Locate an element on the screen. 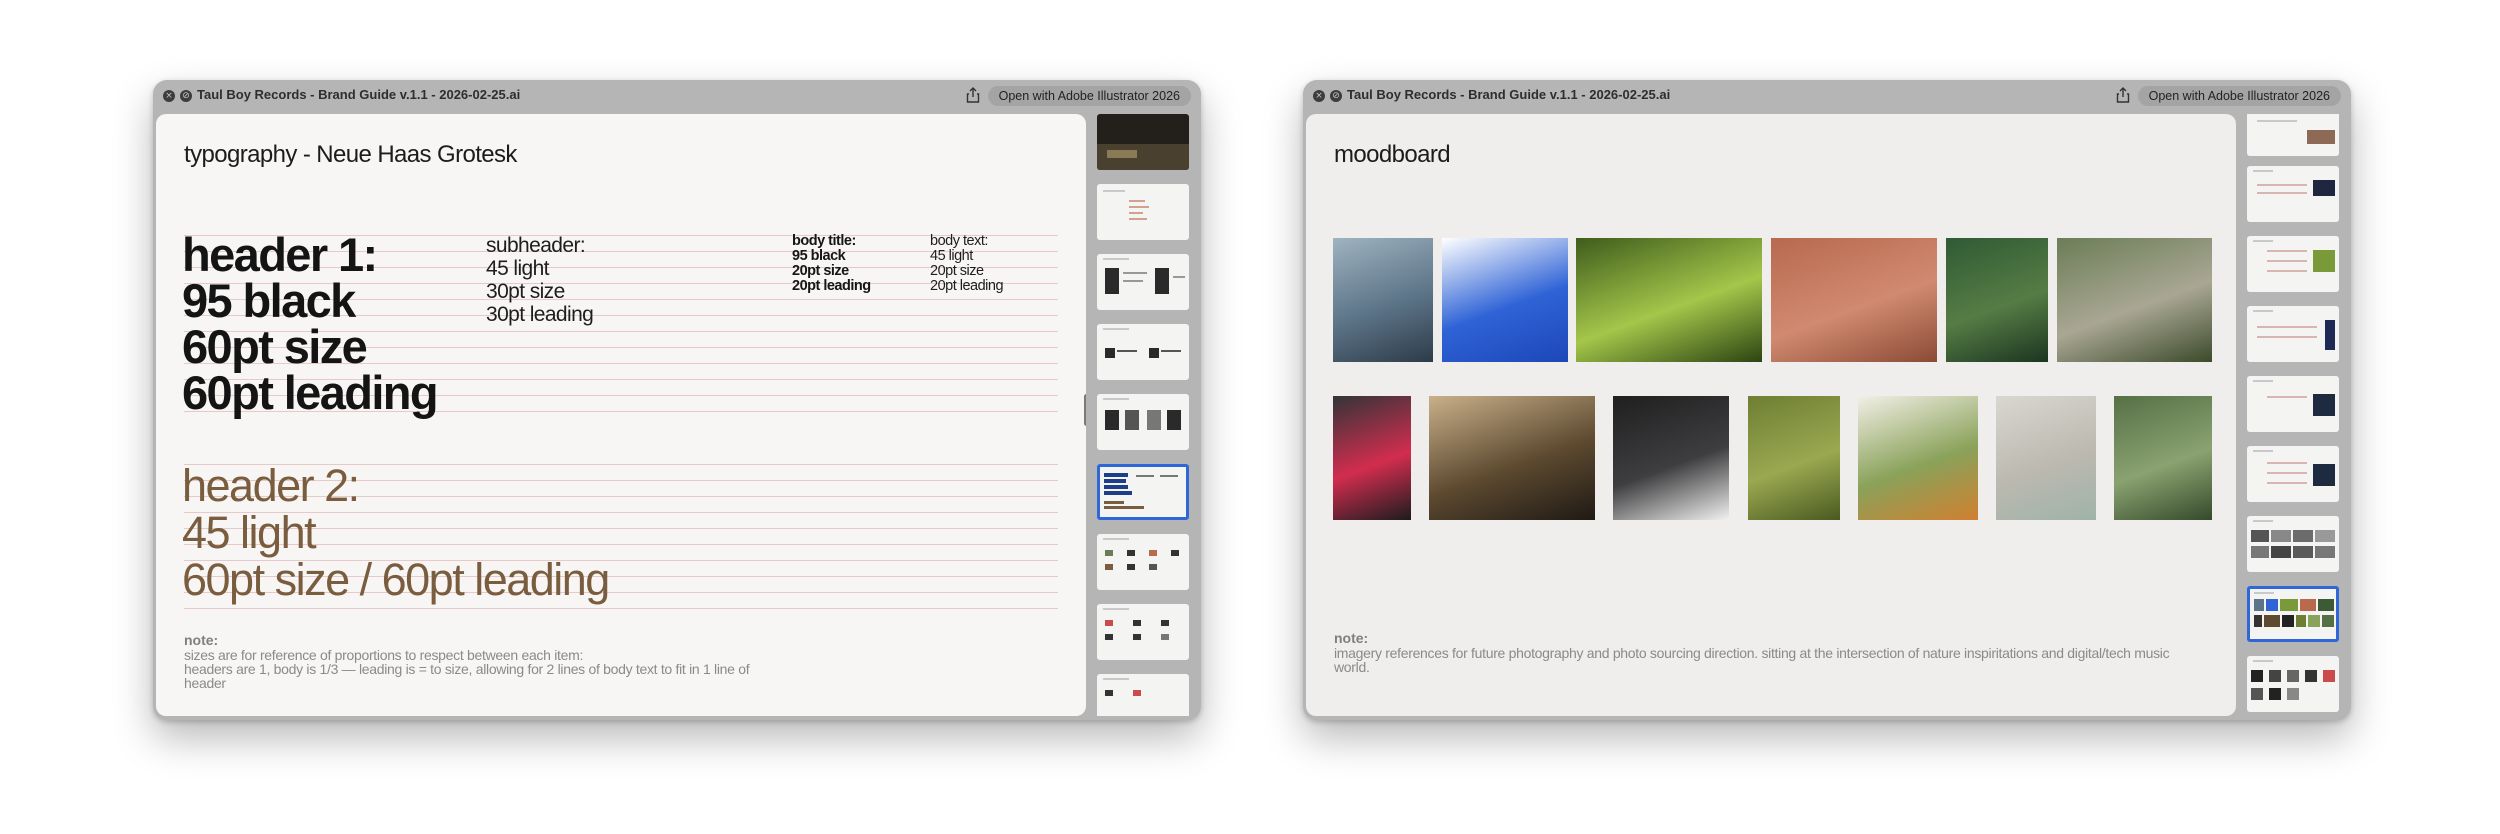 The image size is (2500, 834). header-2-line: header 2: is located at coordinates (271, 485).